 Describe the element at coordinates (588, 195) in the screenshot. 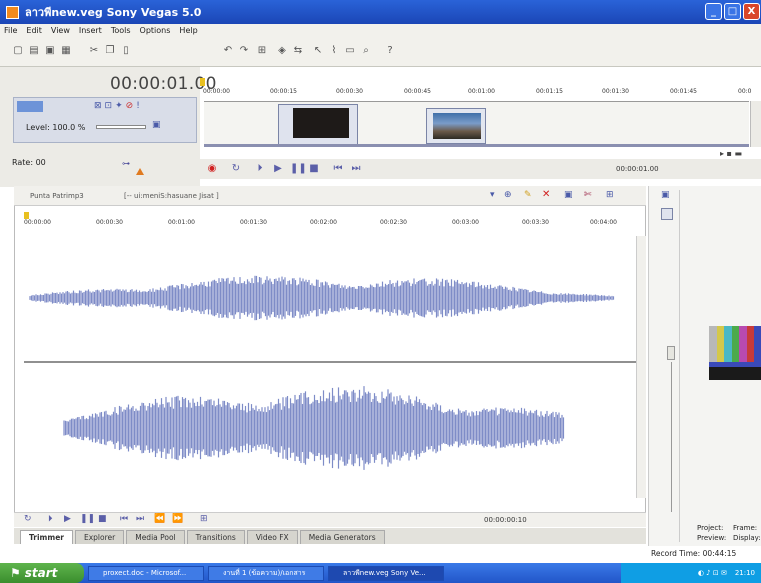

I see `trimmer-marker-icon: ✄` at that location.